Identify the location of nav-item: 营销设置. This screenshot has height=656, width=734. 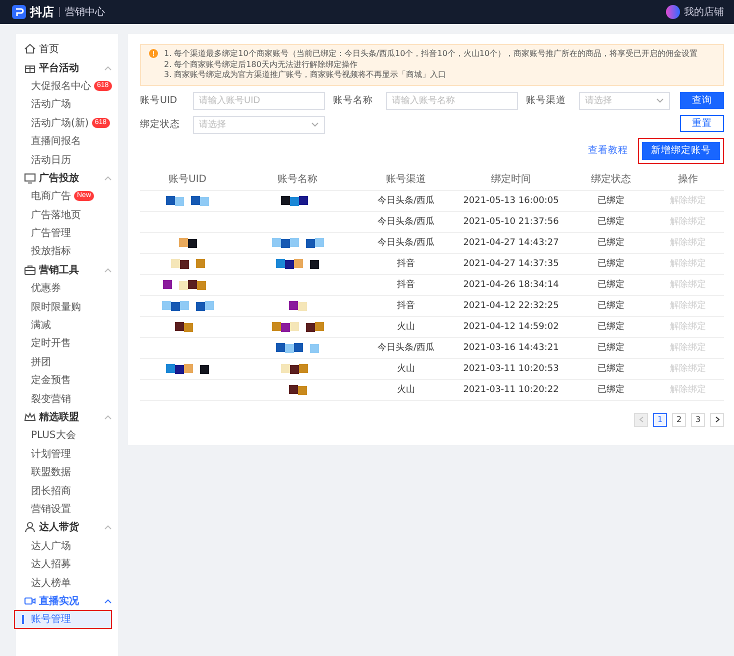
(63, 509).